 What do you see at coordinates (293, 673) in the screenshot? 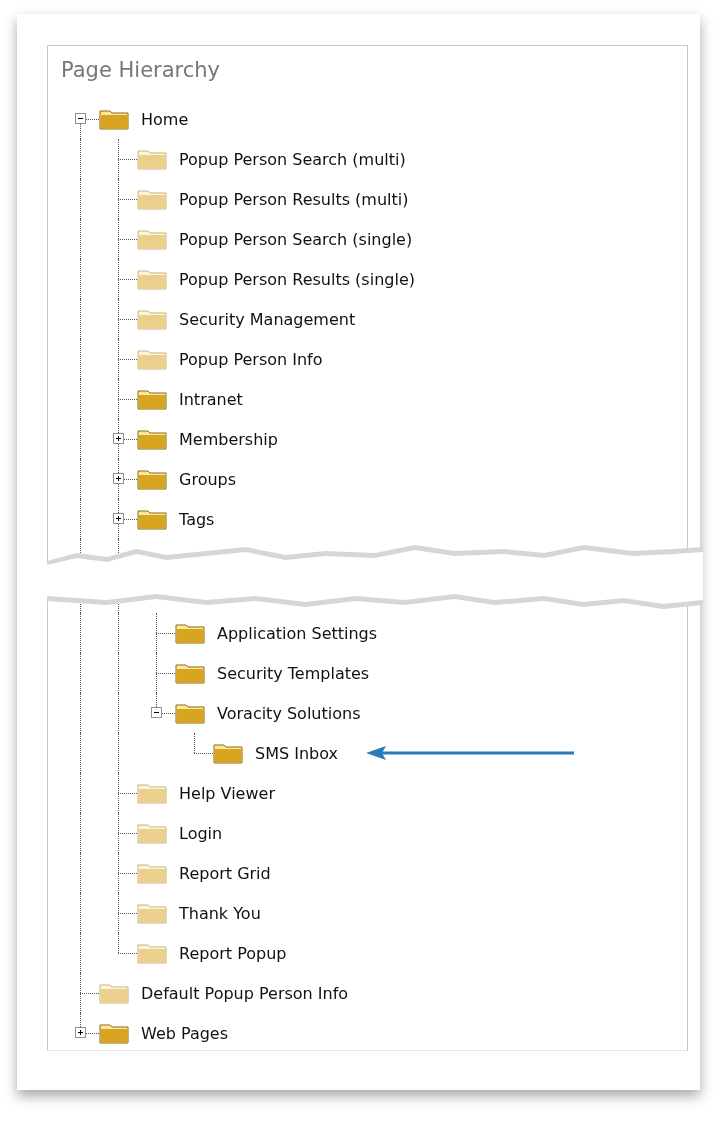
I see `tree-item: Security Templates` at bounding box center [293, 673].